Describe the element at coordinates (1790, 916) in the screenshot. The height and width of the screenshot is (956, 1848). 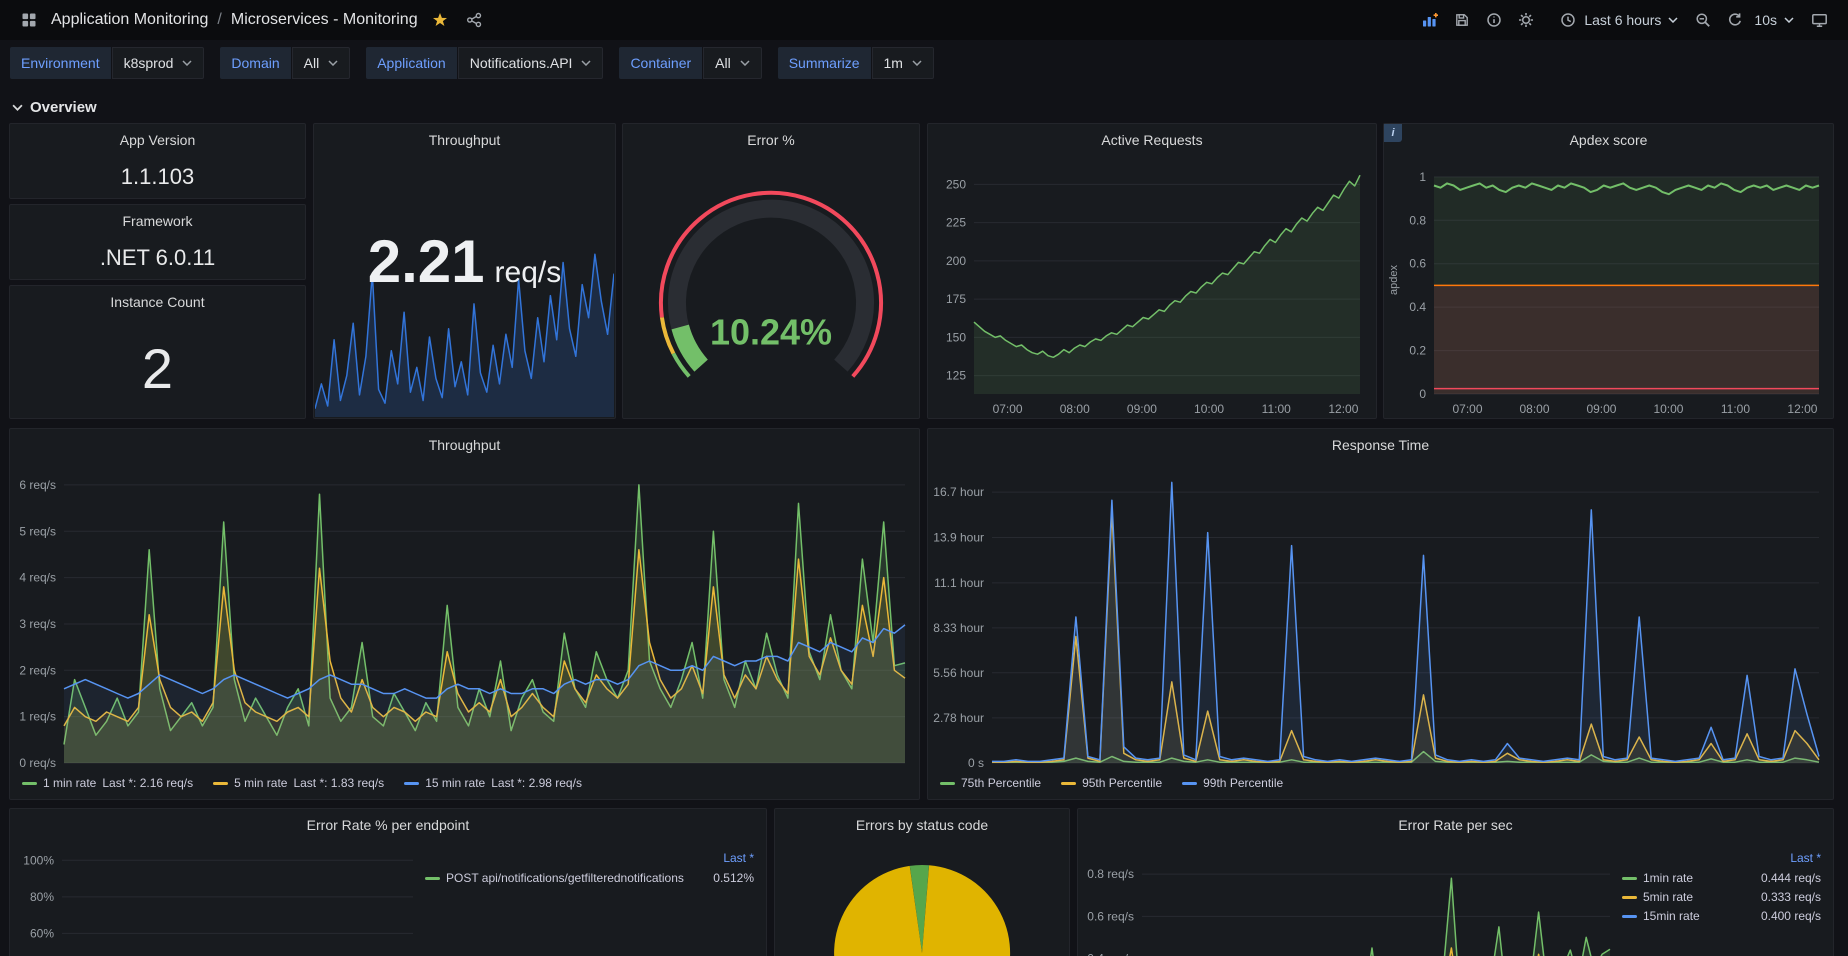
I see `legend-series-value: 0.400 req/s` at that location.